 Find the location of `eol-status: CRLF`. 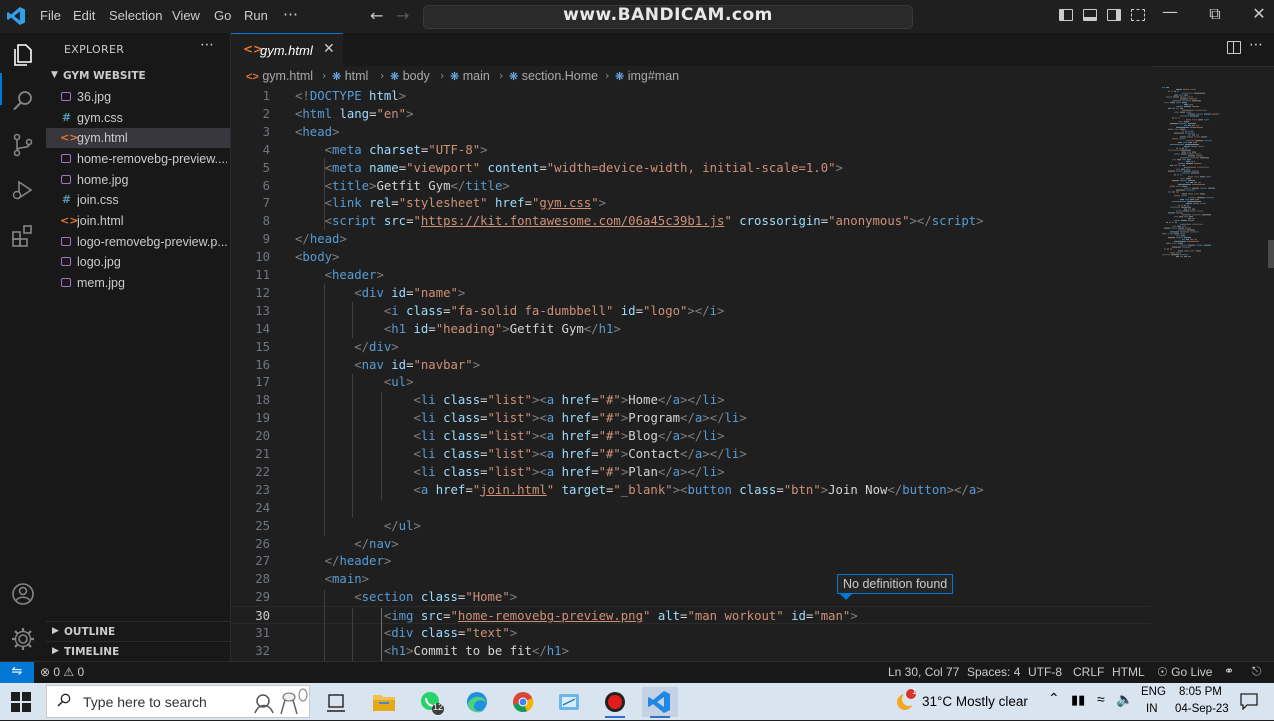

eol-status: CRLF is located at coordinates (1088, 672).